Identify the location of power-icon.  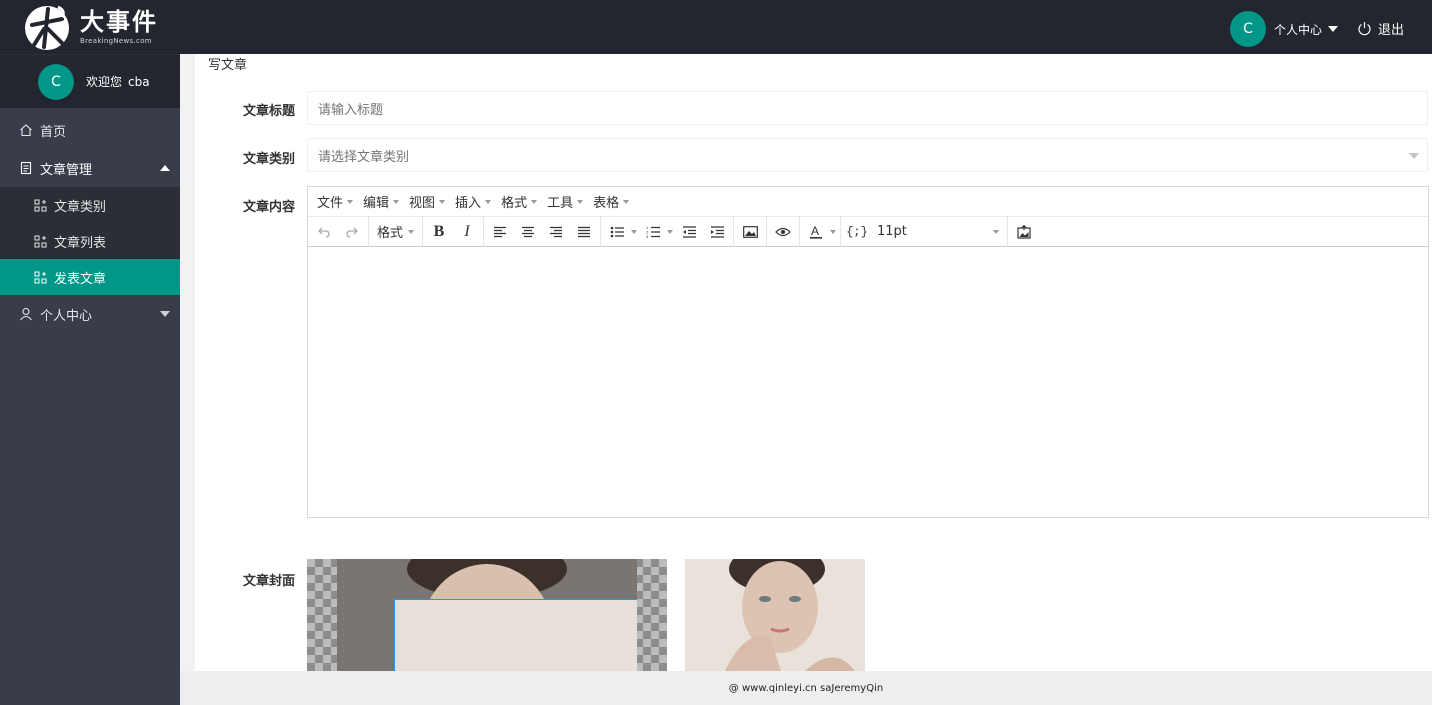
(1364, 29).